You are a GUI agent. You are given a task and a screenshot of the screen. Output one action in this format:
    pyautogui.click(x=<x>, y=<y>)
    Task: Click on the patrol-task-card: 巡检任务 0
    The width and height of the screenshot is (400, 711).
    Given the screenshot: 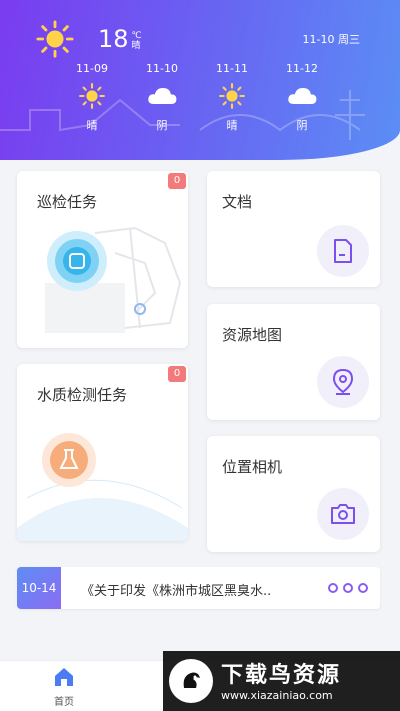 What is the action you would take?
    pyautogui.click(x=102, y=259)
    